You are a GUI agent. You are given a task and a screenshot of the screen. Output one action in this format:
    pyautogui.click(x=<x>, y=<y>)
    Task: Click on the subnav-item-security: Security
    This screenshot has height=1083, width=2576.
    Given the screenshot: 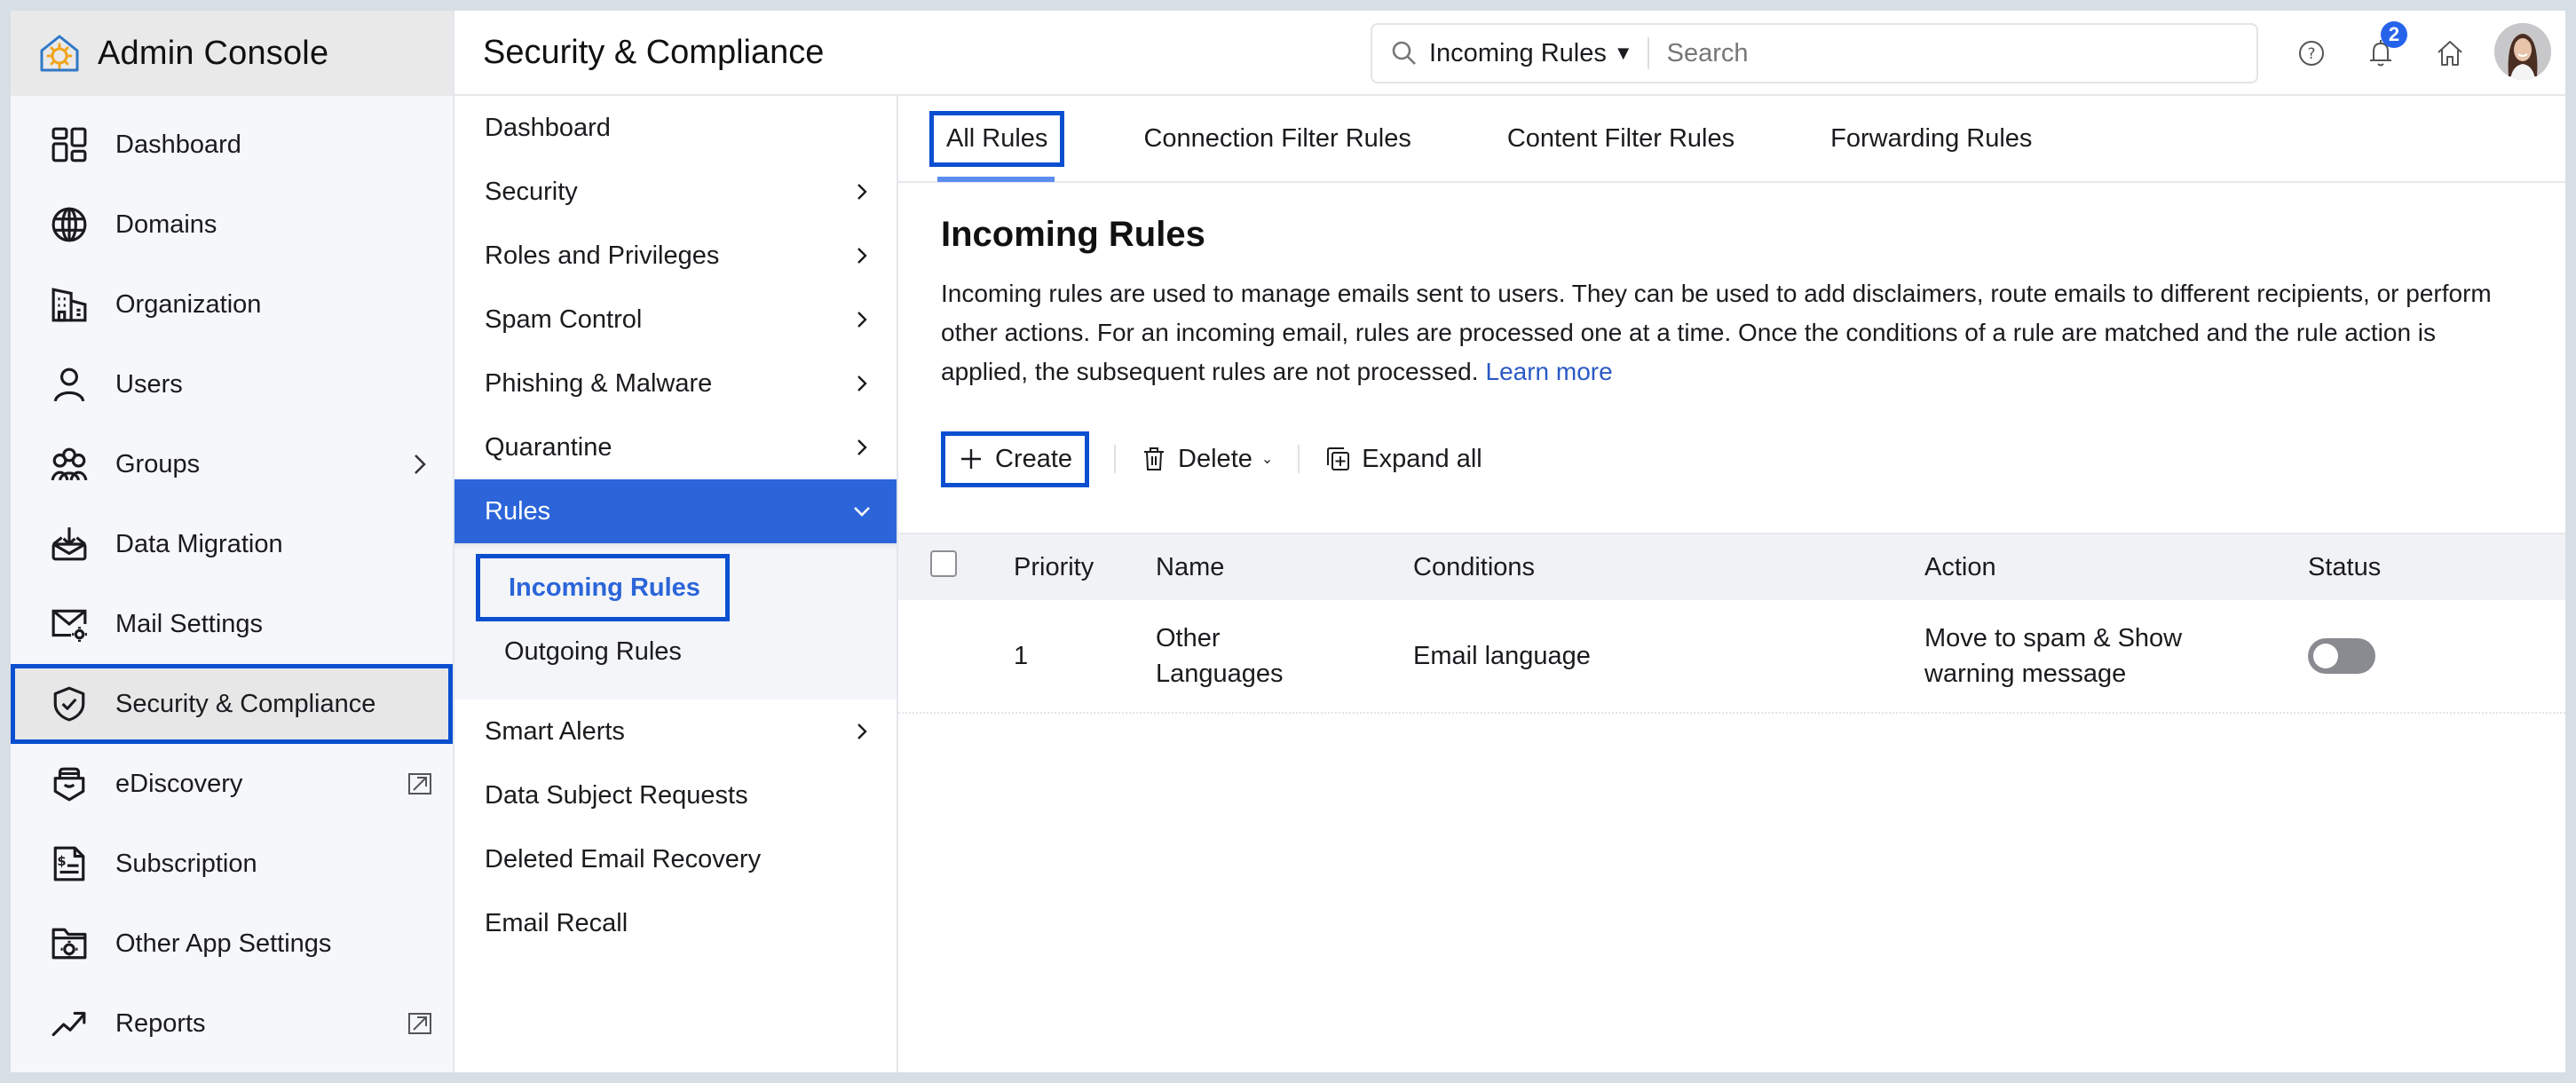 What is the action you would take?
    pyautogui.click(x=675, y=192)
    